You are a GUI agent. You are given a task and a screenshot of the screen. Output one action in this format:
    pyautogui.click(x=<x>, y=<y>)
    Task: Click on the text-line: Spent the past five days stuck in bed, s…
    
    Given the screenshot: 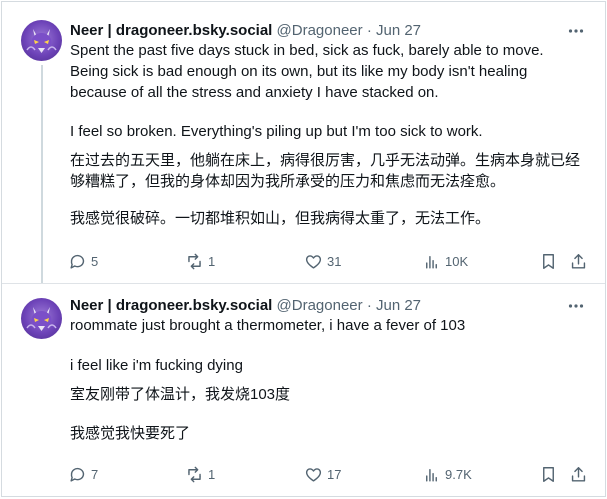 What is the action you would take?
    pyautogui.click(x=307, y=50)
    